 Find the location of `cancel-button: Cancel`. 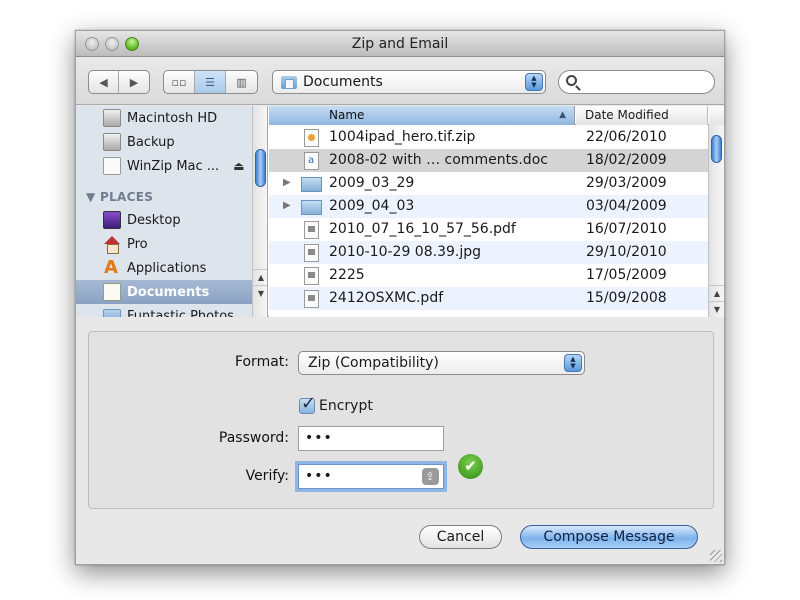

cancel-button: Cancel is located at coordinates (460, 537).